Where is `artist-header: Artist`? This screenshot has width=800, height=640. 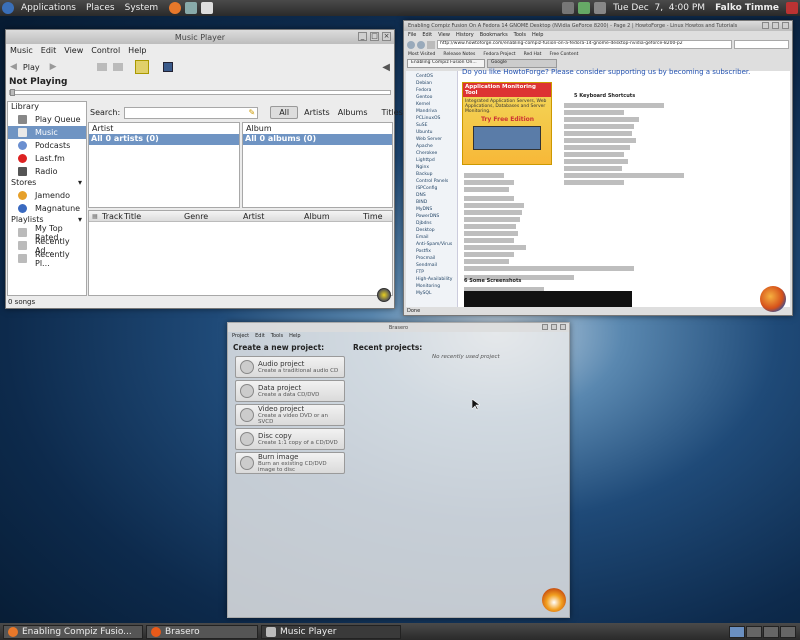
artist-header: Artist is located at coordinates (164, 128).